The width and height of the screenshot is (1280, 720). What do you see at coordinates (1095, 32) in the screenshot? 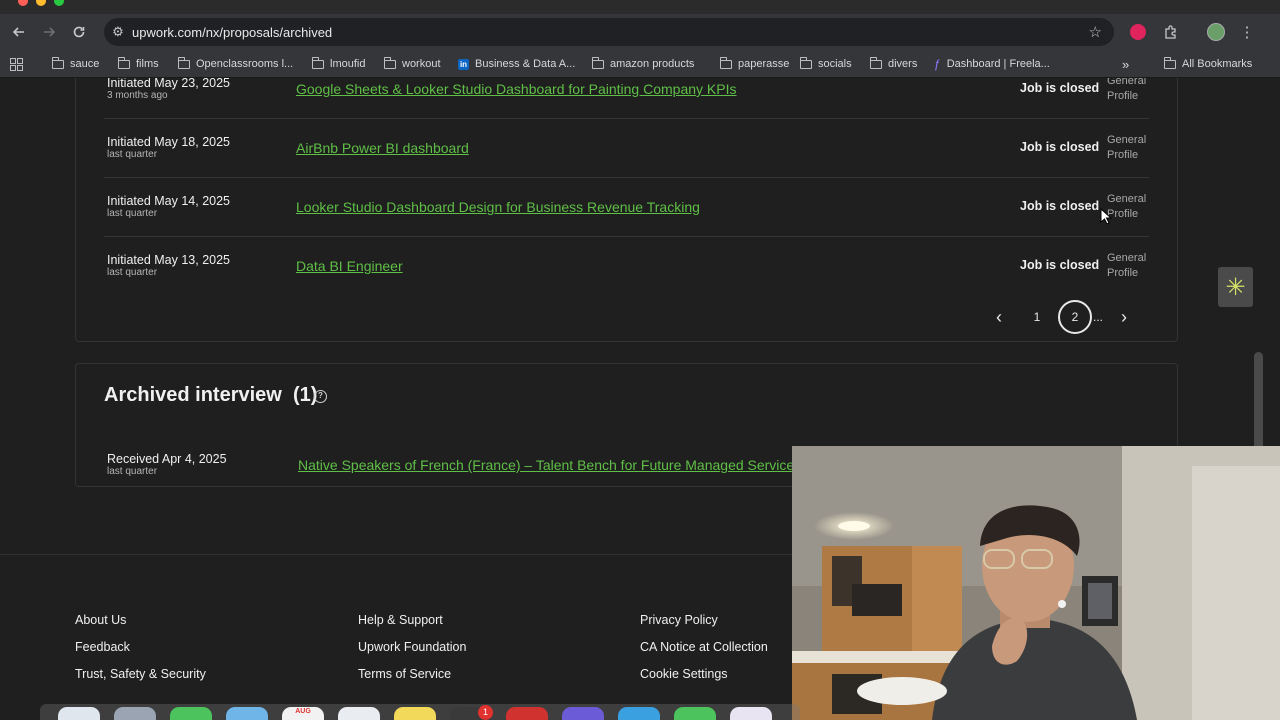
I see `bookmark-star-icon: ☆` at bounding box center [1095, 32].